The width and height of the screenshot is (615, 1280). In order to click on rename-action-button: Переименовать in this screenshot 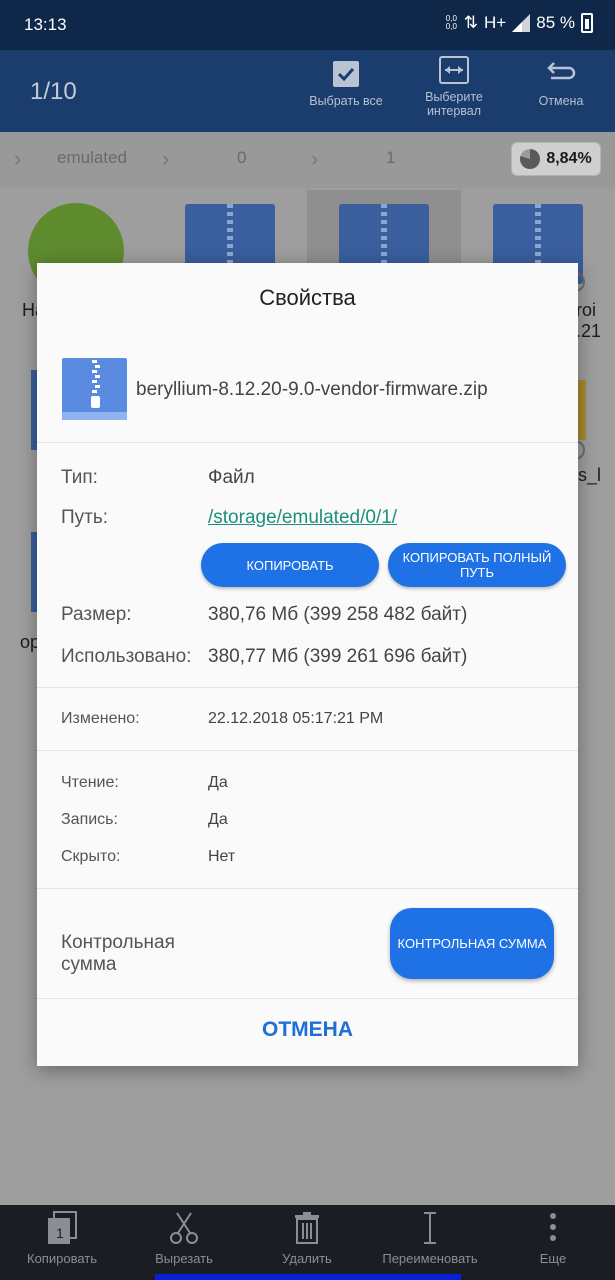, I will do `click(430, 1238)`.